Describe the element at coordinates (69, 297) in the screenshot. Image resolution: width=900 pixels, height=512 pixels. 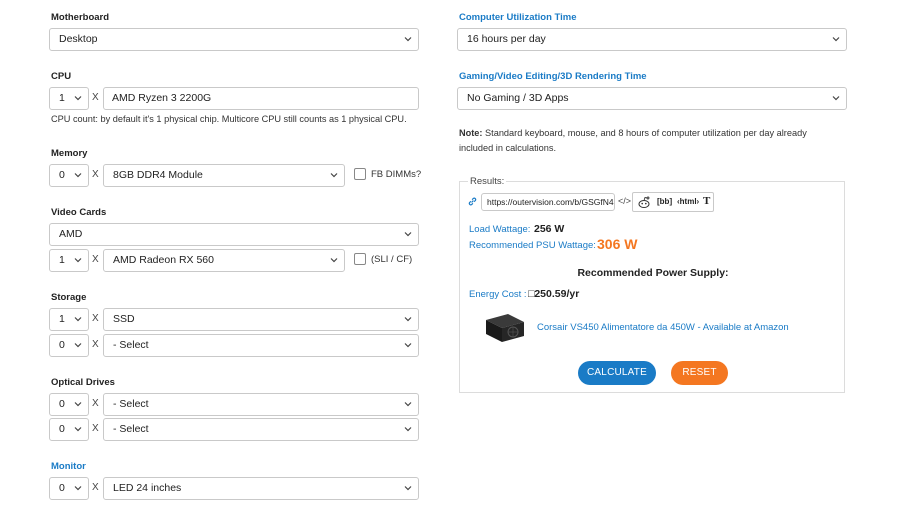
I see `storage-label: Storage` at that location.